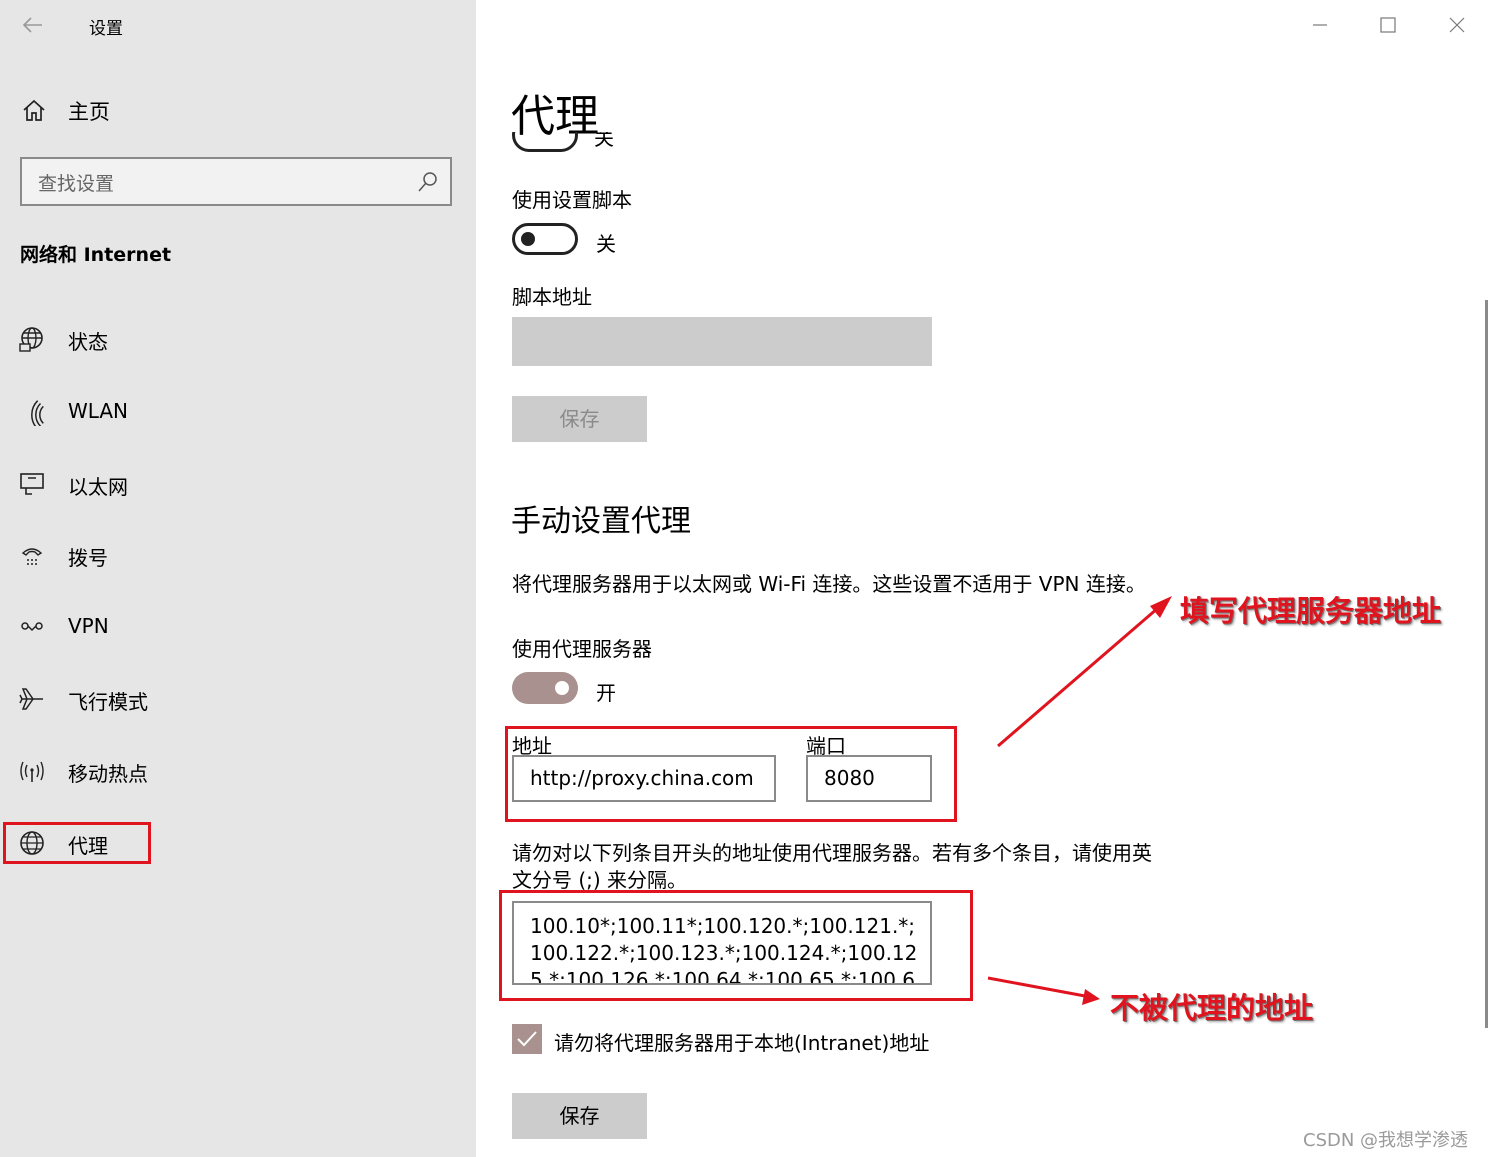 Image resolution: width=1489 pixels, height=1157 pixels. What do you see at coordinates (238, 484) in the screenshot?
I see `sidebar-item-ethernet: 以太网` at bounding box center [238, 484].